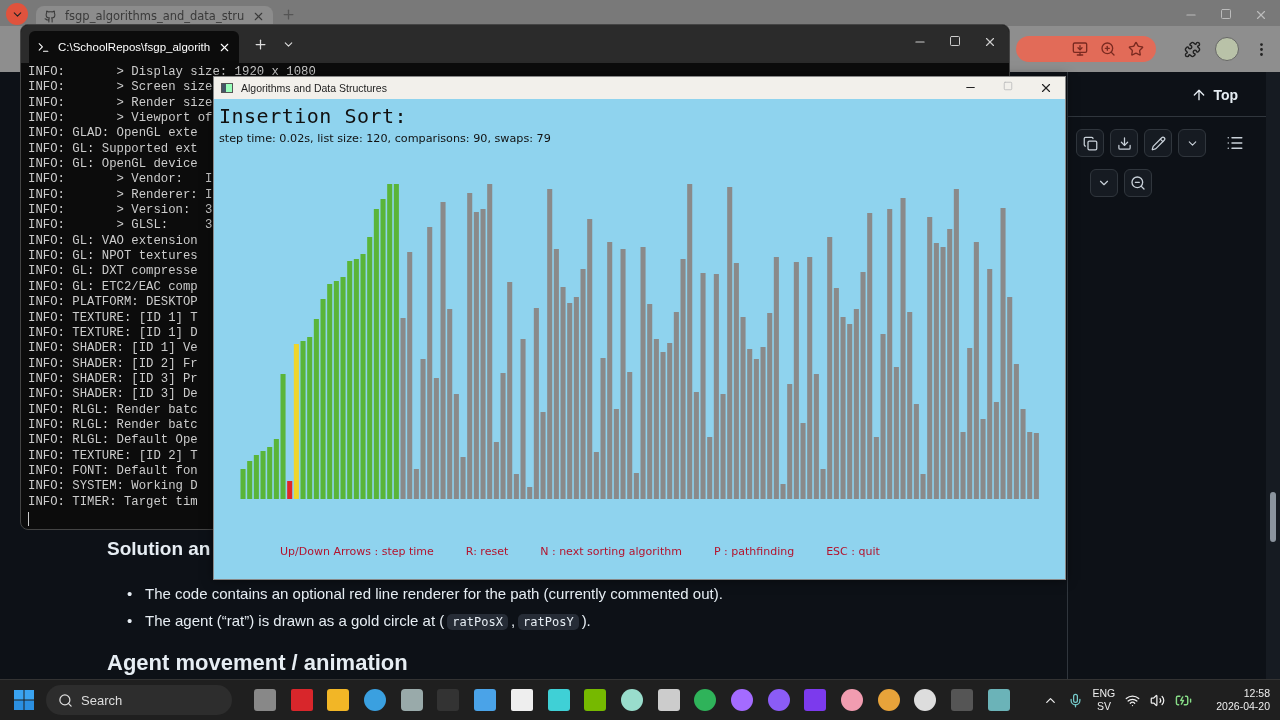 This screenshot has width=1280, height=720. What do you see at coordinates (172, 73) in the screenshot?
I see `log-line: INFO: > Display size: 1920 x 1080` at bounding box center [172, 73].